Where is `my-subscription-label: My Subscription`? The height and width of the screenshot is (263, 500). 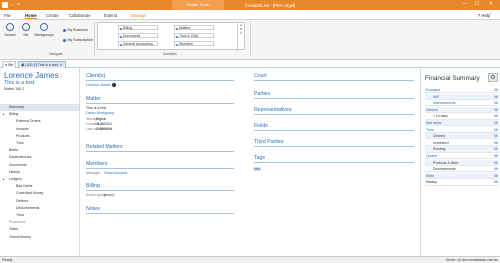 my-subscription-label: My Subscription is located at coordinates (80, 40).